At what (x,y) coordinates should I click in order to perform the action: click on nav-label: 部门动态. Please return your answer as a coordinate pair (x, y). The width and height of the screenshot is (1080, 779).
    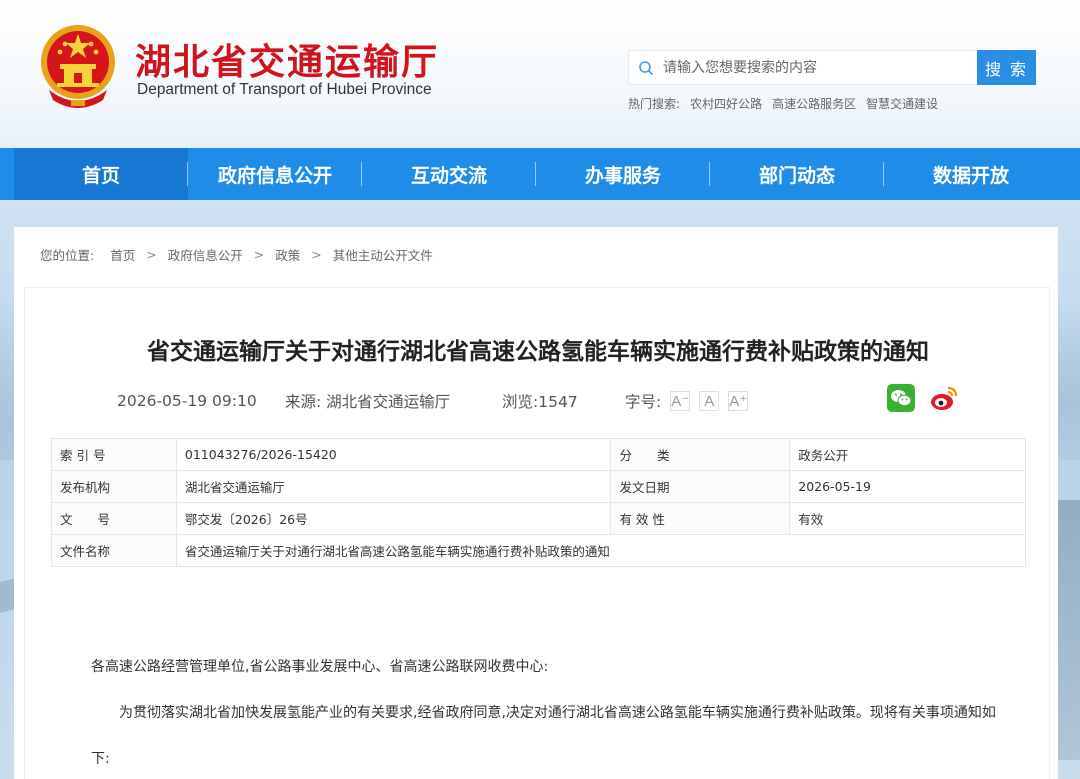
    Looking at the image, I should click on (796, 175).